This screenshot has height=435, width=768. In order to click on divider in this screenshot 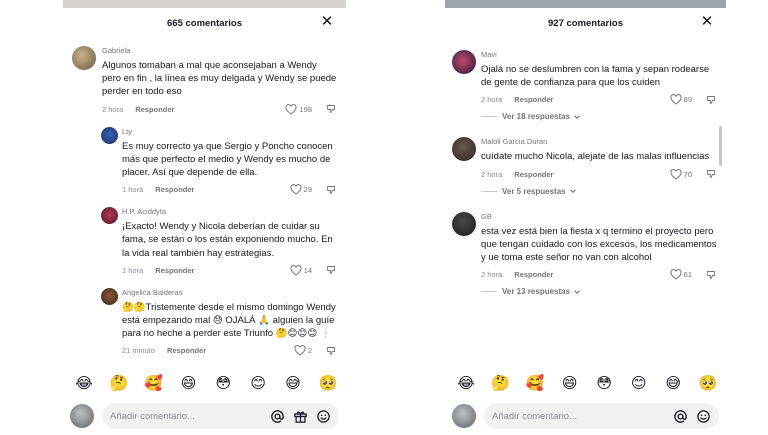, I will do `click(489, 117)`.